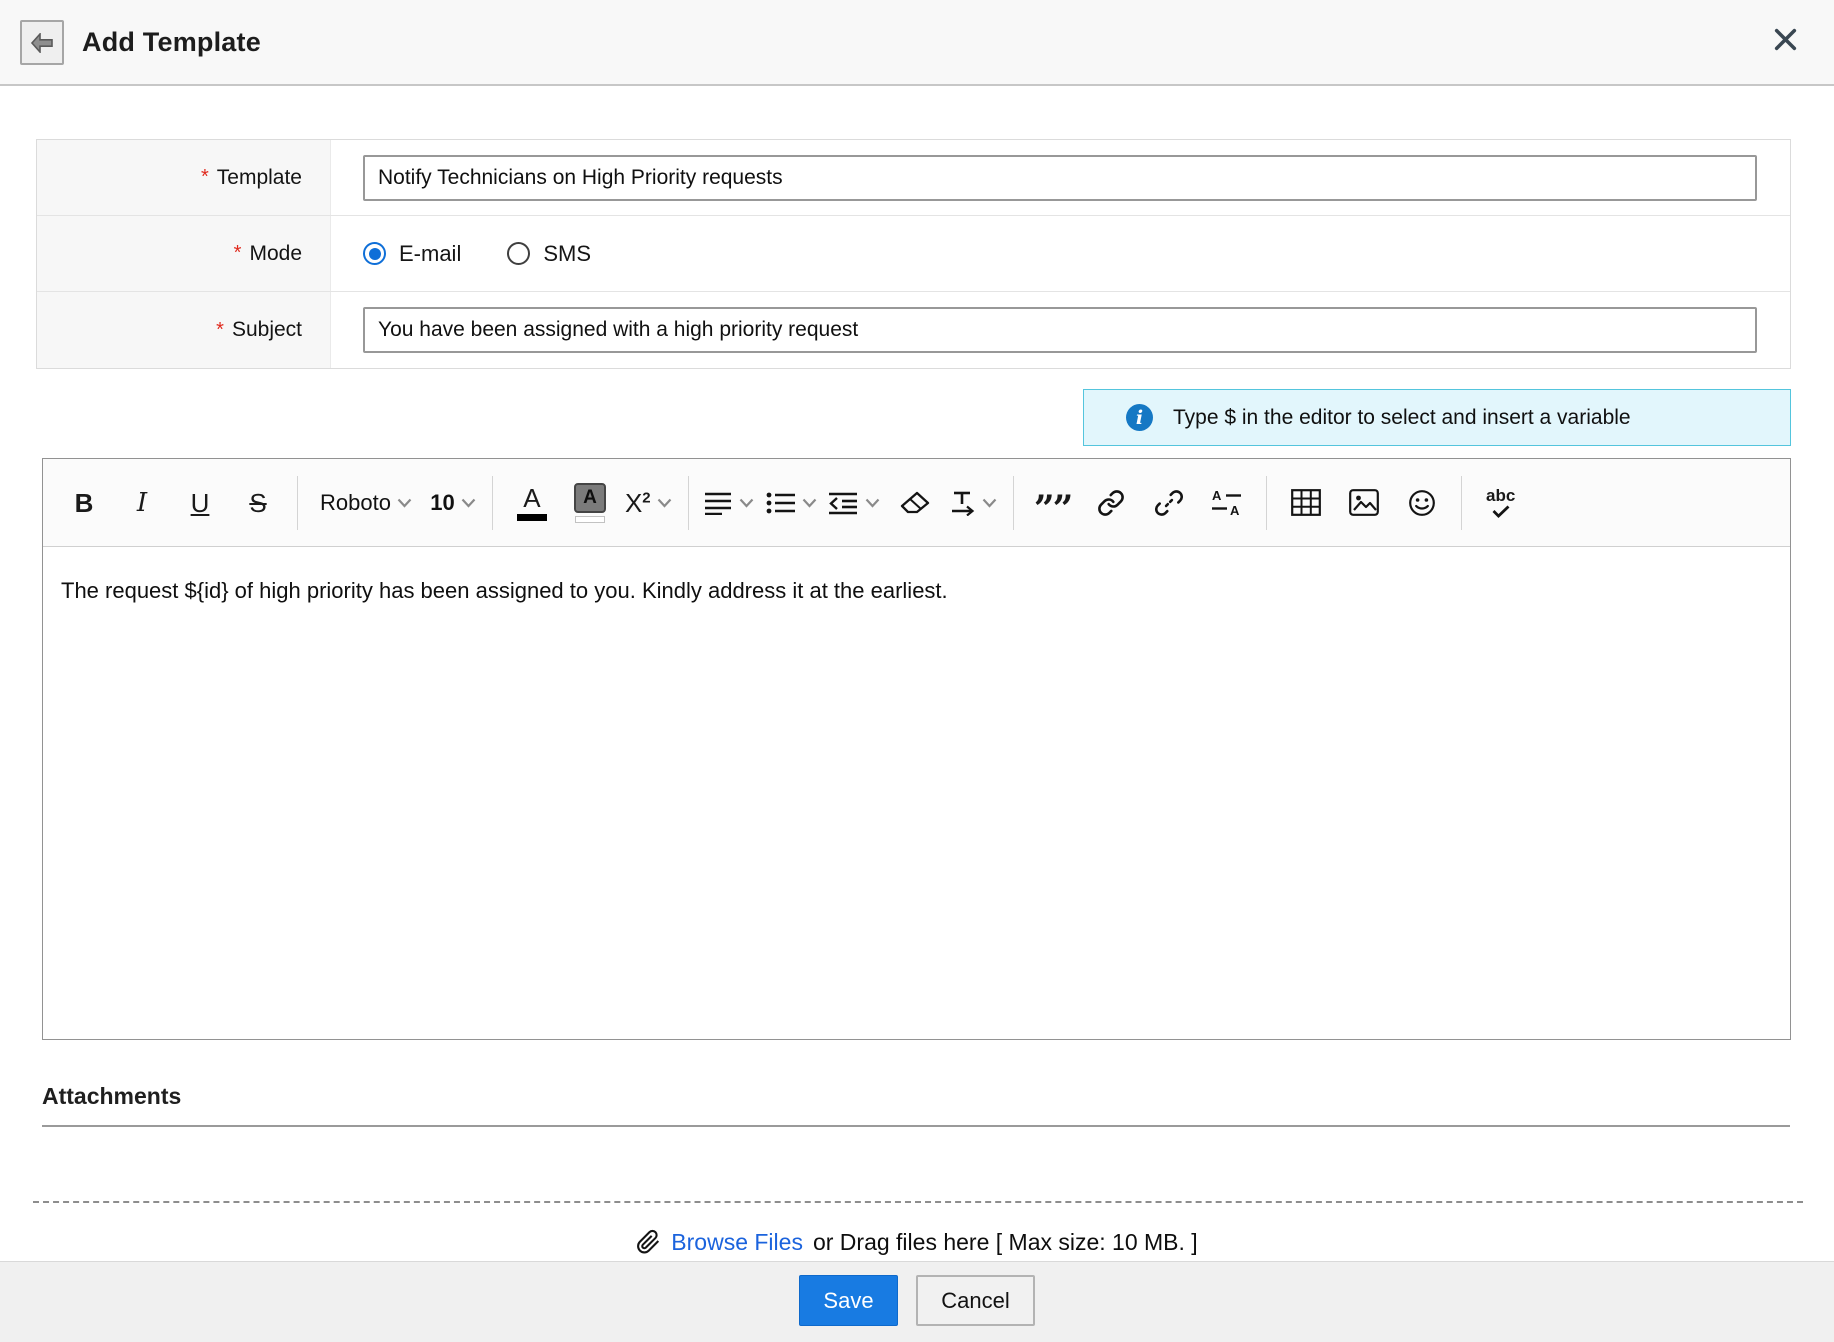 The image size is (1834, 1342). Describe the element at coordinates (477, 254) in the screenshot. I see `mode-radio-group: E-mail SMS` at that location.